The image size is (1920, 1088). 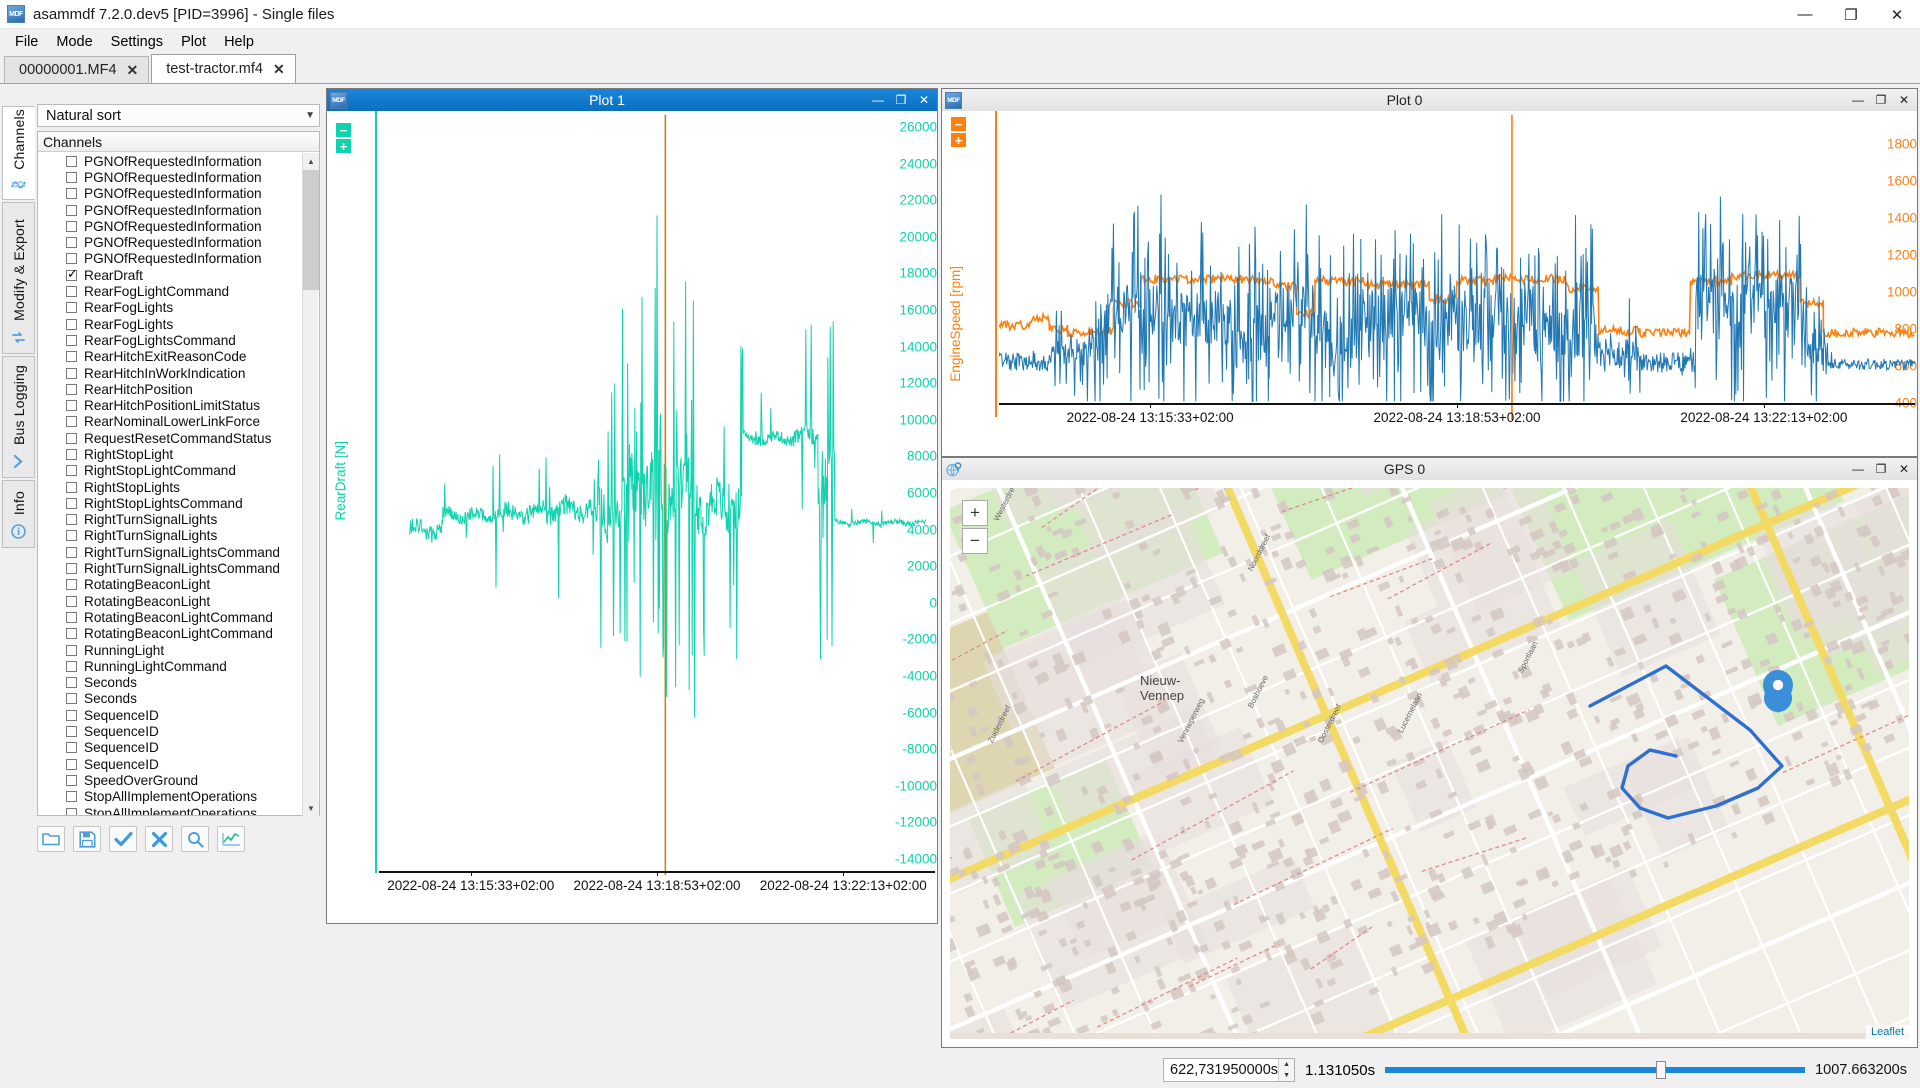 I want to click on channel-list-item: RightStopLights, so click(x=178, y=487).